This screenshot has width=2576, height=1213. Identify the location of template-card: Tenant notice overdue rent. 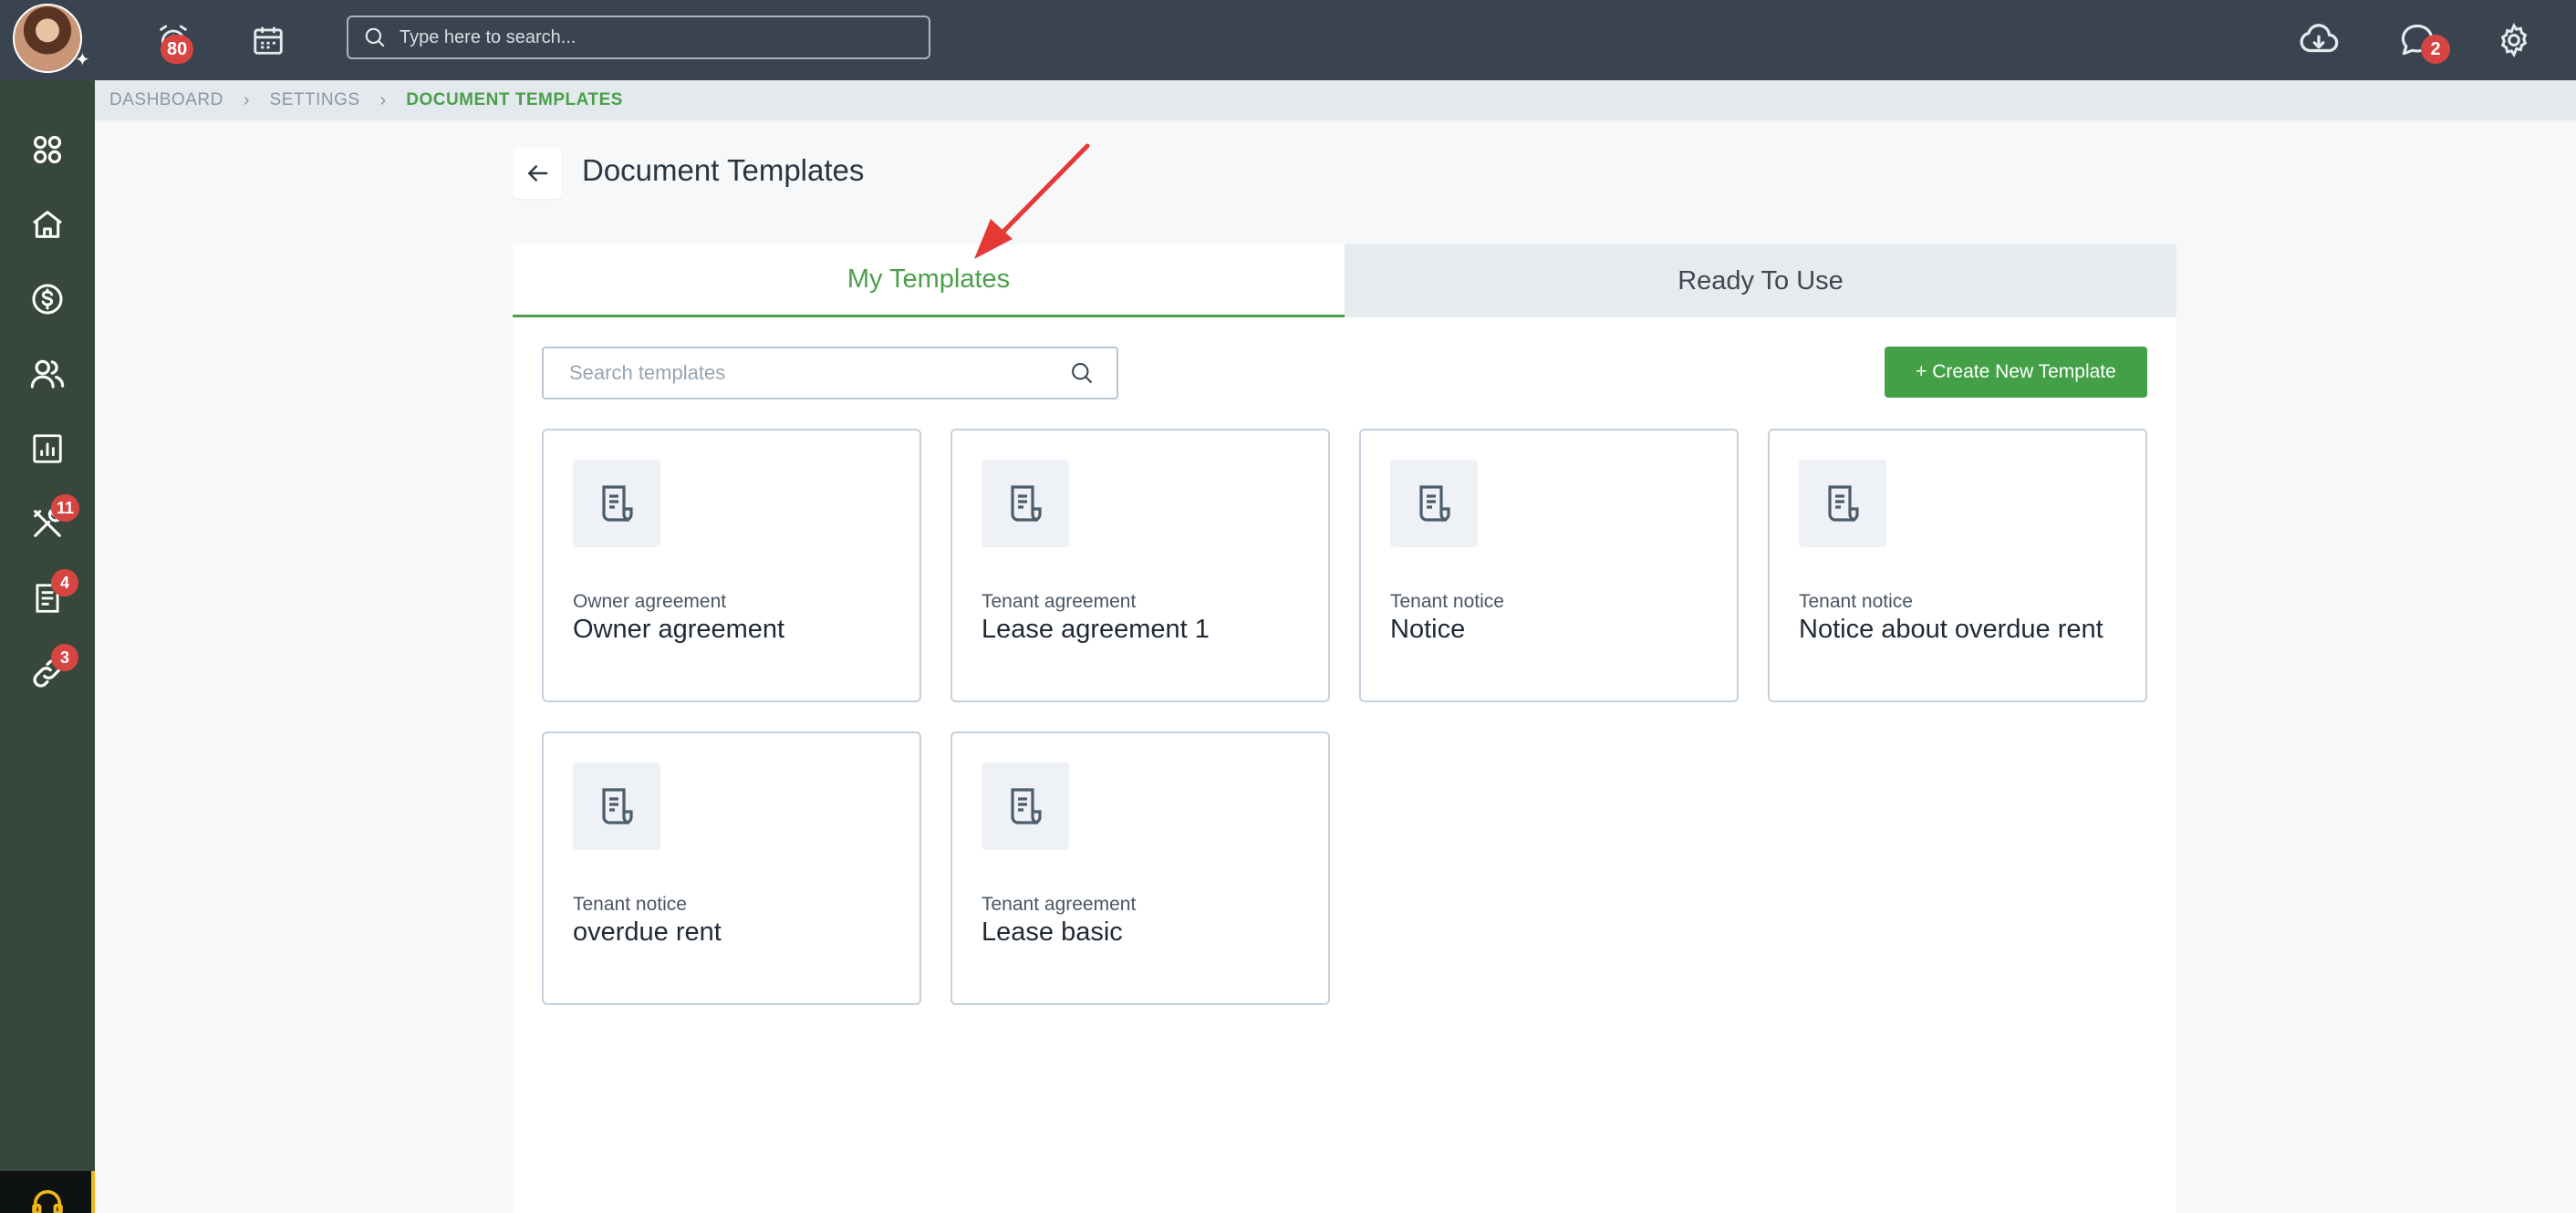
(731, 868).